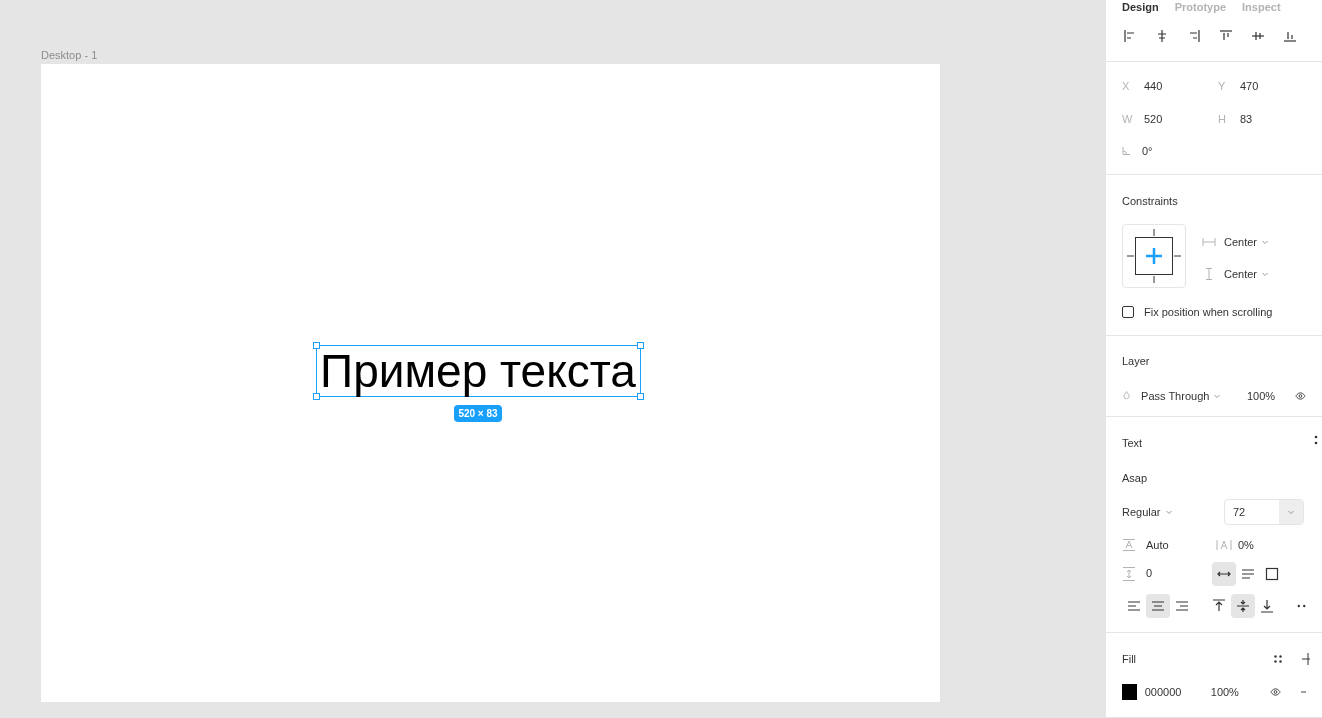 The width and height of the screenshot is (1322, 718). I want to click on field-label: H, so click(1222, 119).